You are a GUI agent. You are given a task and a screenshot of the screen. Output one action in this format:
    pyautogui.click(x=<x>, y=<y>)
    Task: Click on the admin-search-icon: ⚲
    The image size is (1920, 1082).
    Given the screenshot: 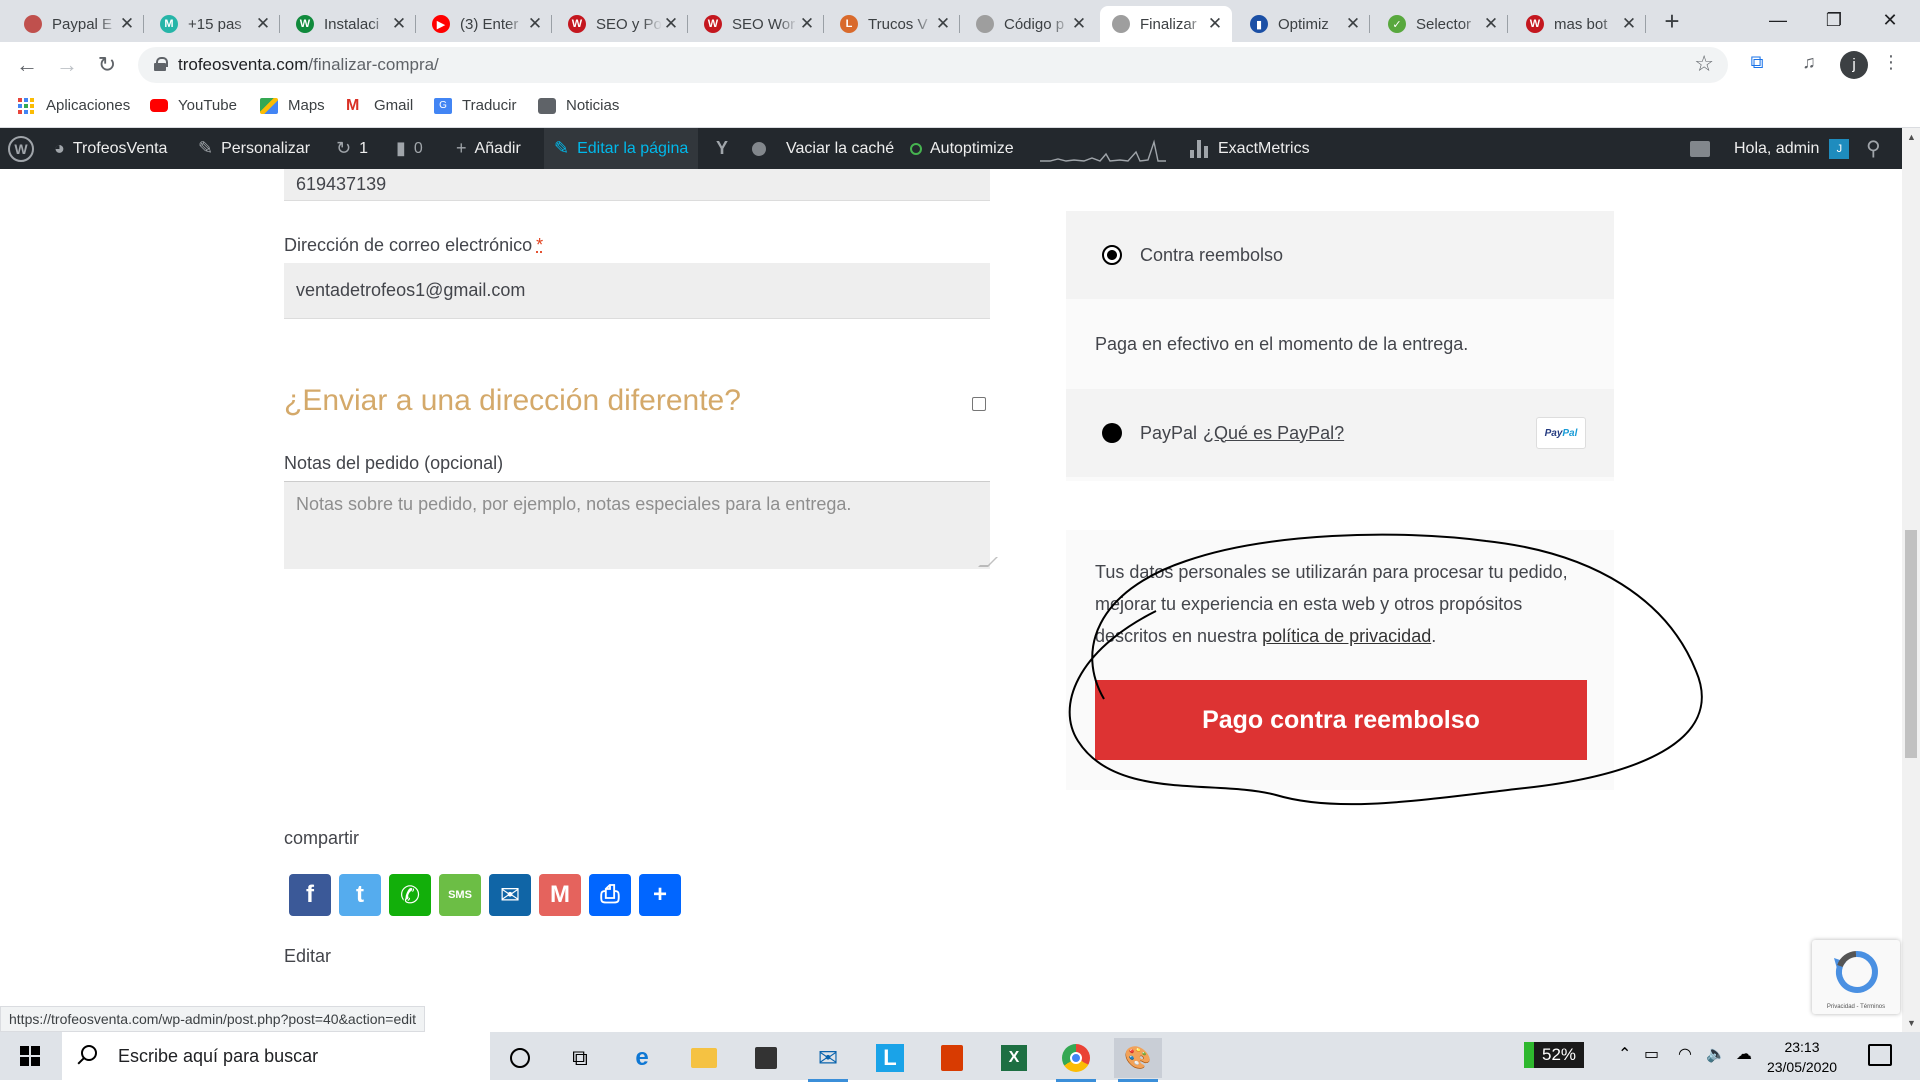 What is the action you would take?
    pyautogui.click(x=1873, y=148)
    